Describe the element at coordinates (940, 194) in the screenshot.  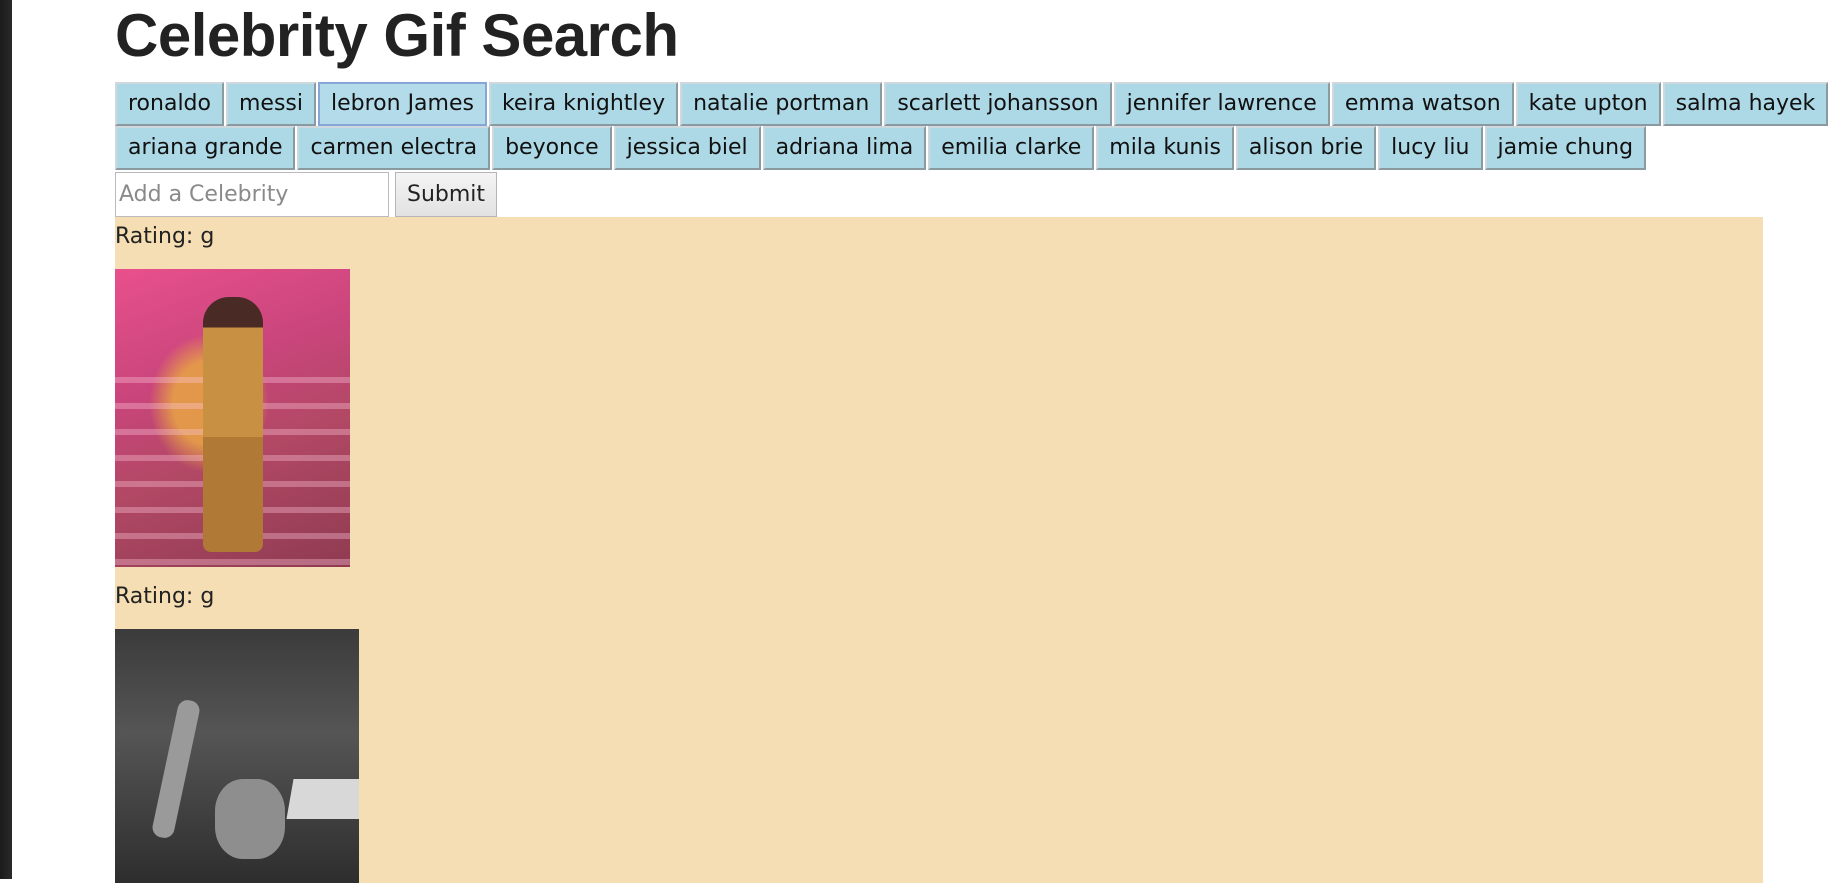
I see `add-celebrity-form: Submit` at that location.